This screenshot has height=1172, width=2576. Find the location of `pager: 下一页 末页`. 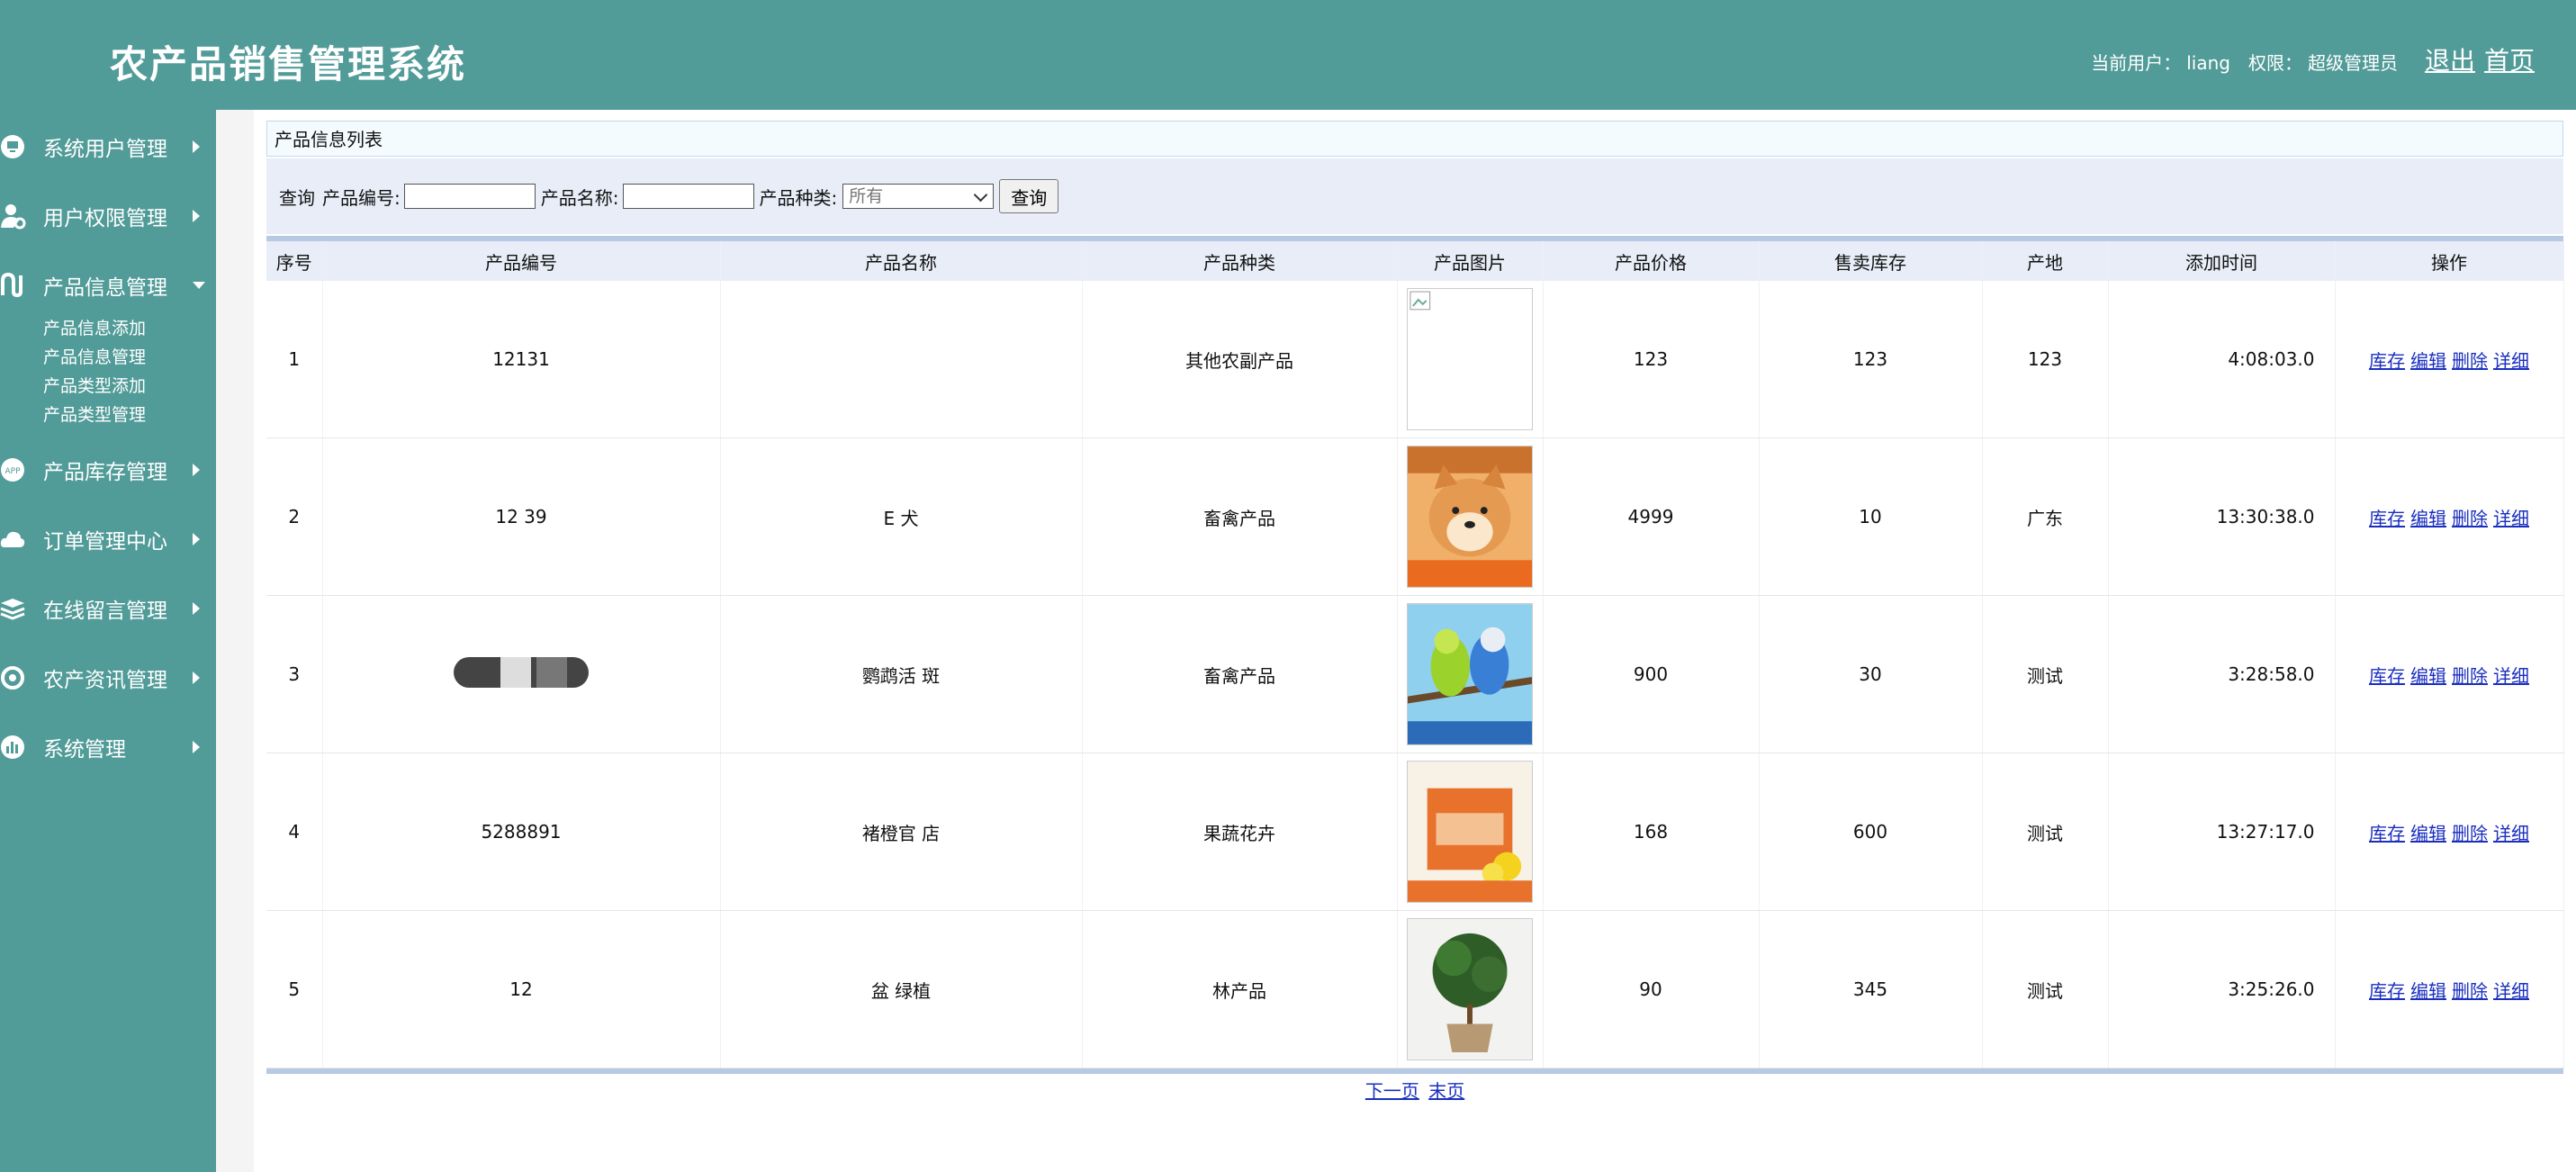

pager: 下一页 末页 is located at coordinates (1415, 1090).